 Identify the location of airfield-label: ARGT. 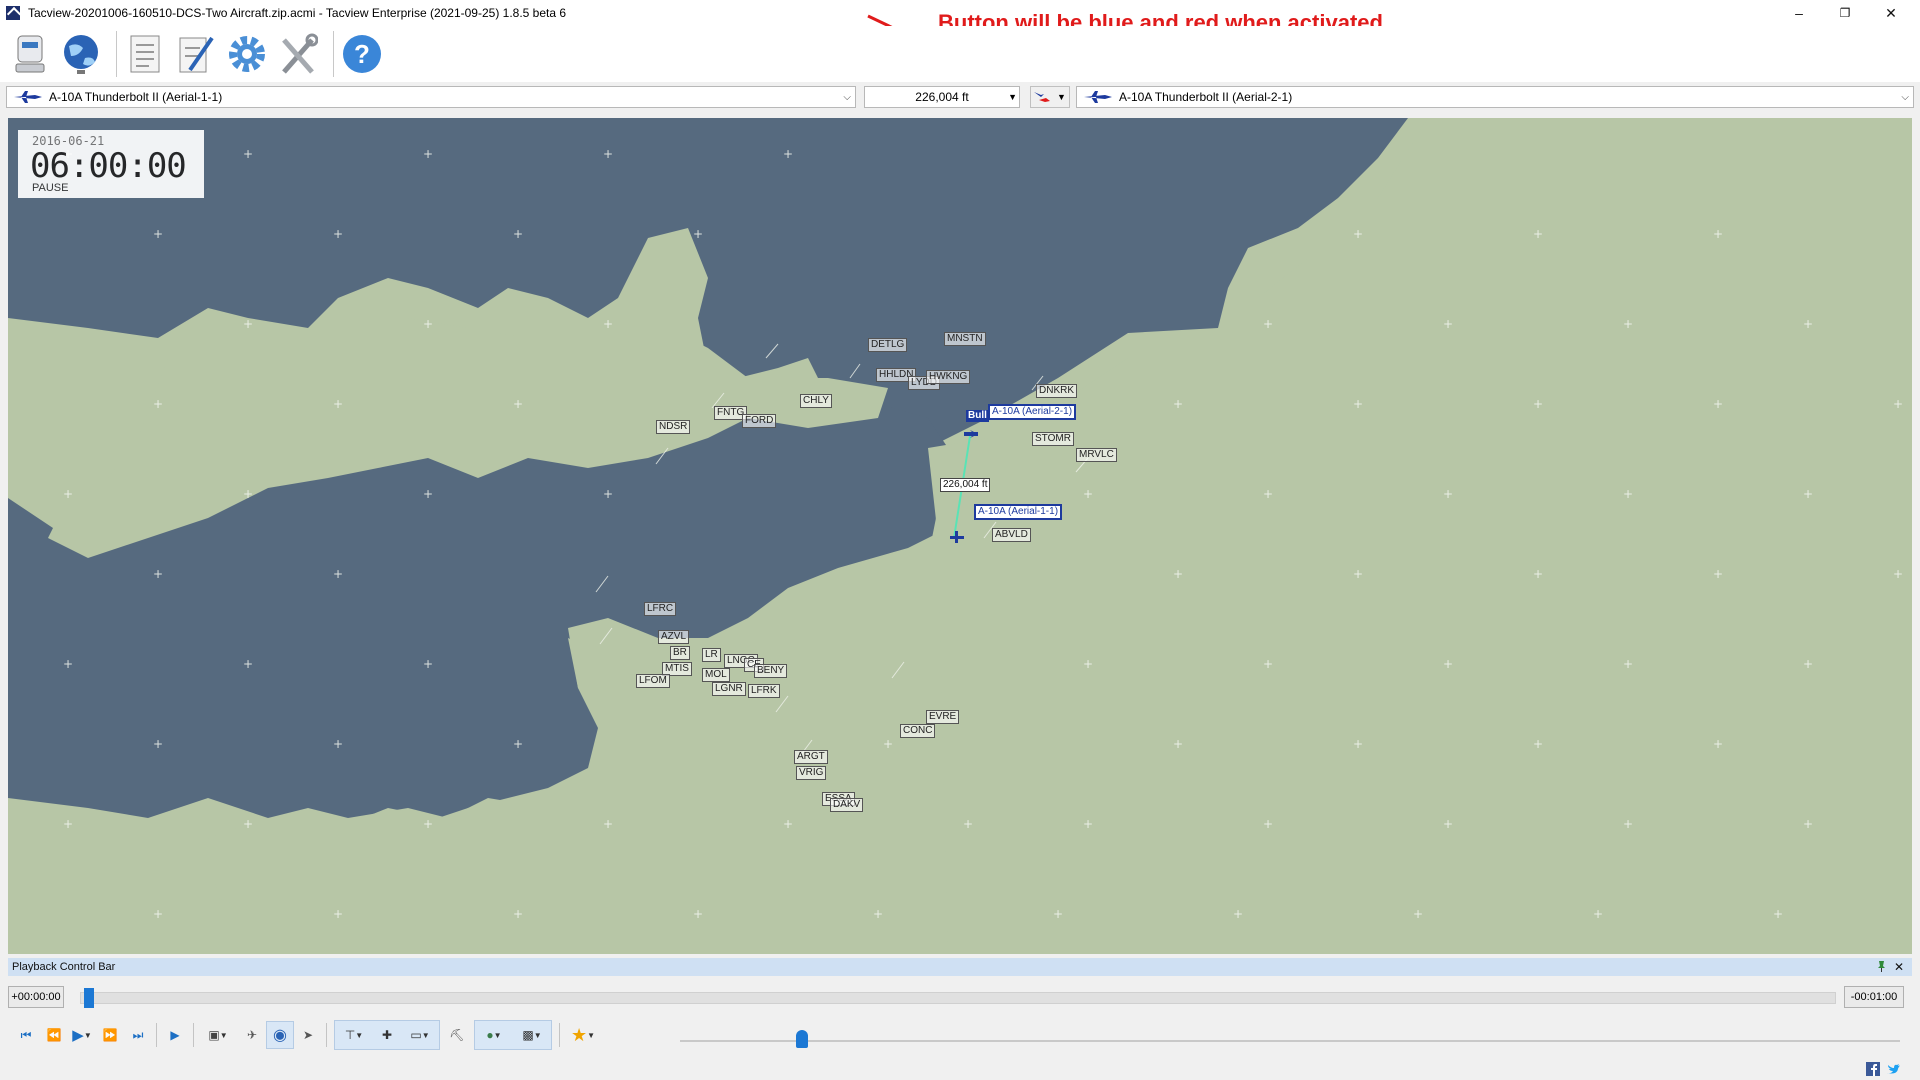
(811, 757).